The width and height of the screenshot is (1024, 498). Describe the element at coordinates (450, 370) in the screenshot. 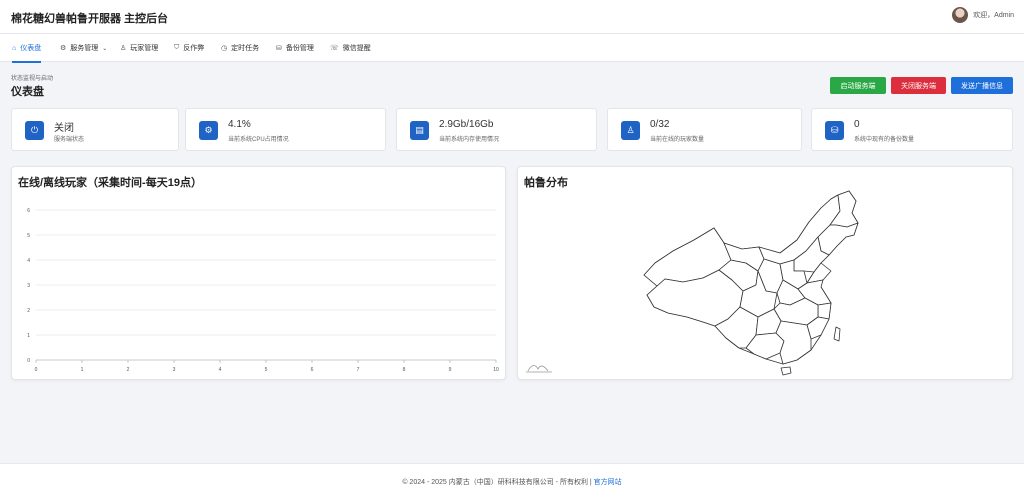

I see `x-tick-label: 9` at that location.